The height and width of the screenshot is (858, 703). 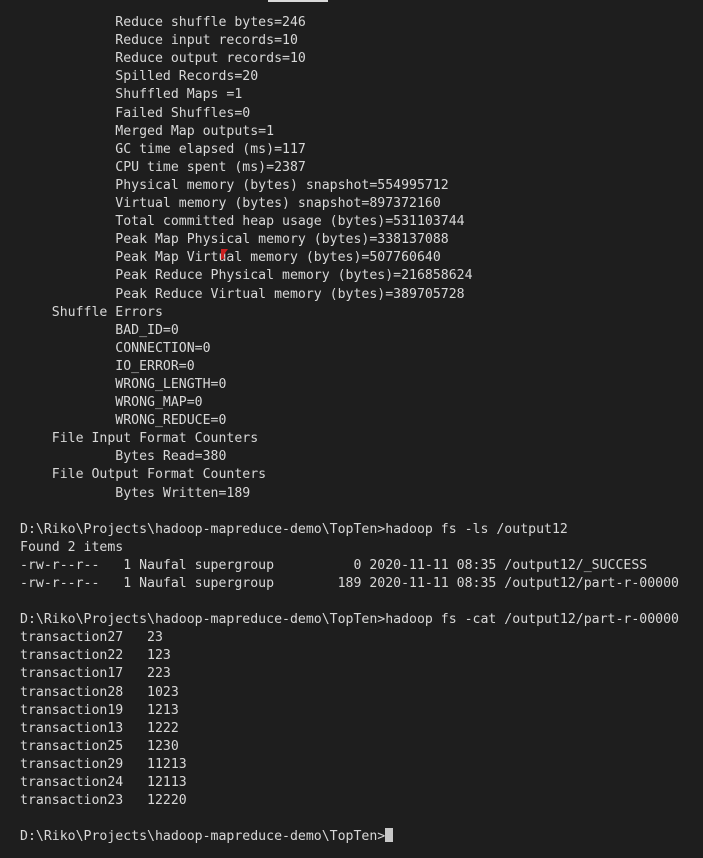 What do you see at coordinates (111, 403) in the screenshot?
I see `terminal-line: WRONG_MAP=0` at bounding box center [111, 403].